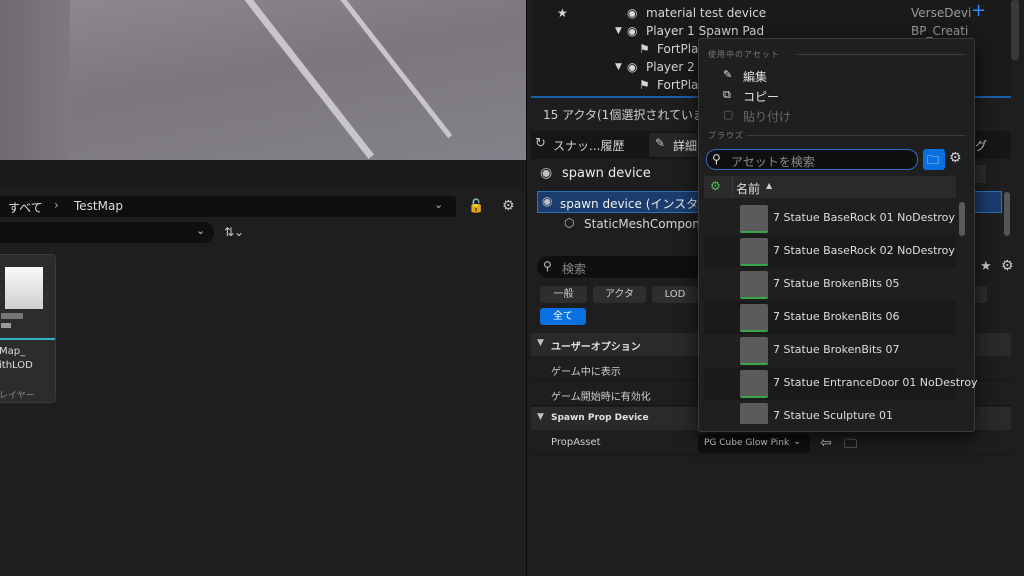  Describe the element at coordinates (645, 224) in the screenshot. I see `component-static-mesh: StaticMeshCompone` at that location.